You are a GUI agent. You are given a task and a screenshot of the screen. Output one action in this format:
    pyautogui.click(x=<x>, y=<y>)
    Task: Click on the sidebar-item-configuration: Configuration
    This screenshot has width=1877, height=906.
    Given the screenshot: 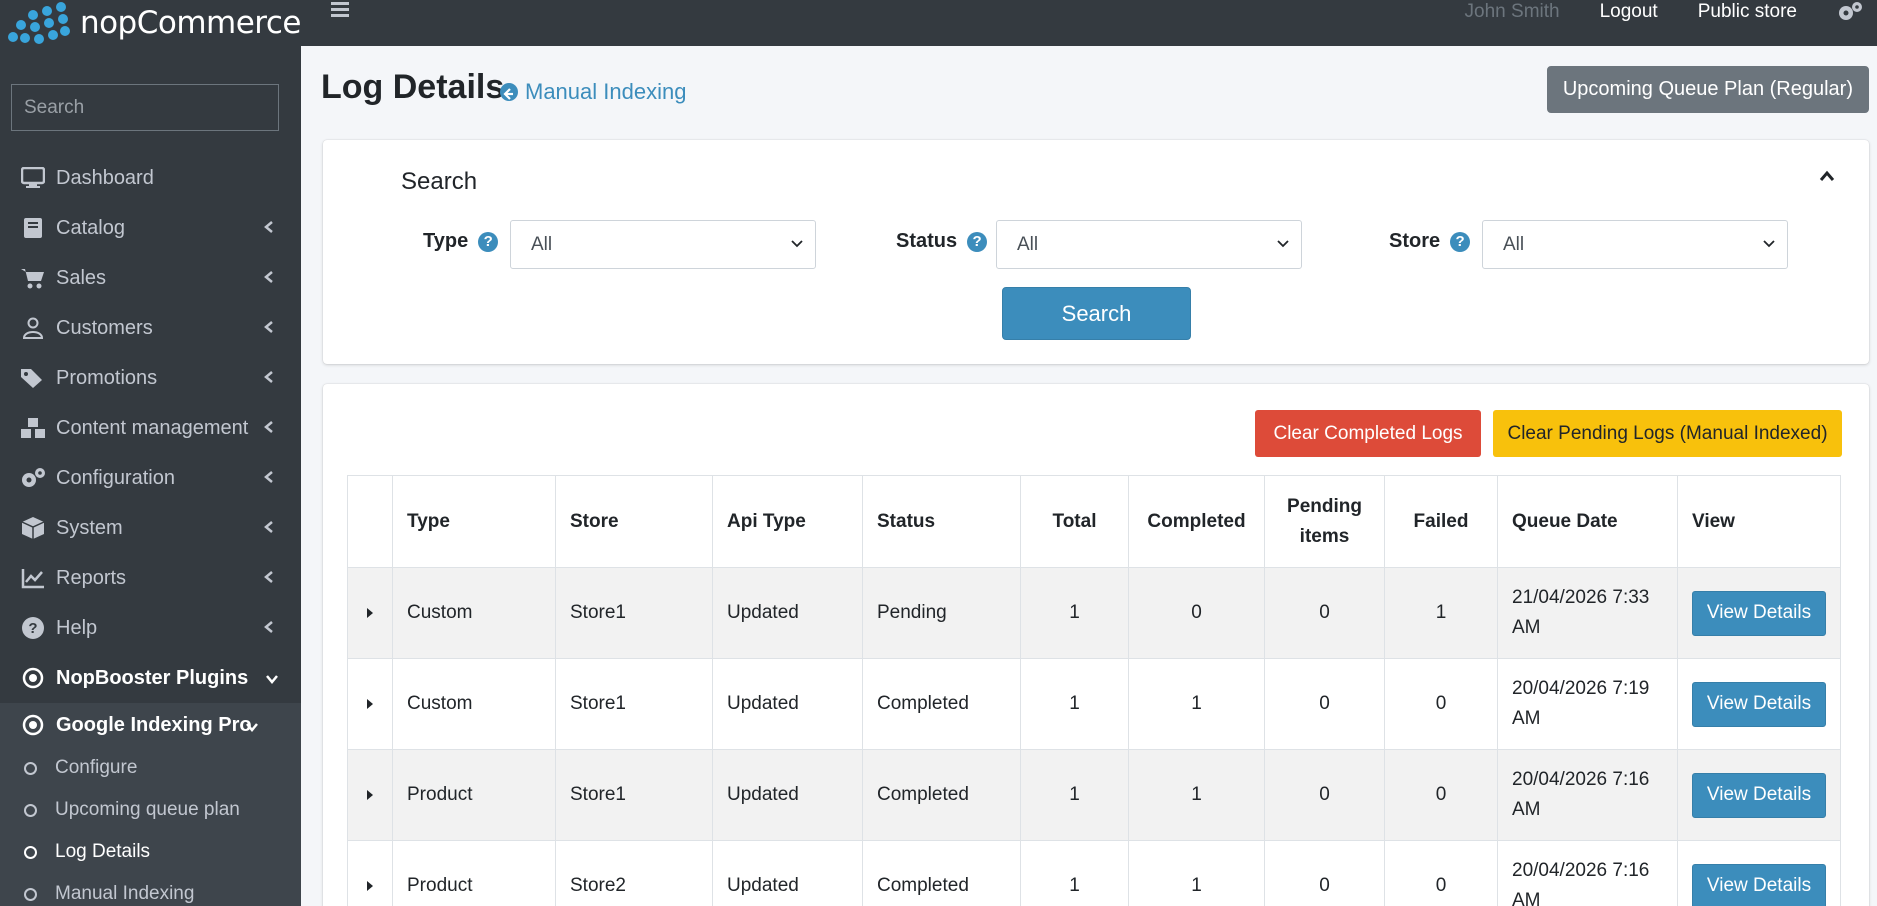 What is the action you would take?
    pyautogui.click(x=150, y=478)
    